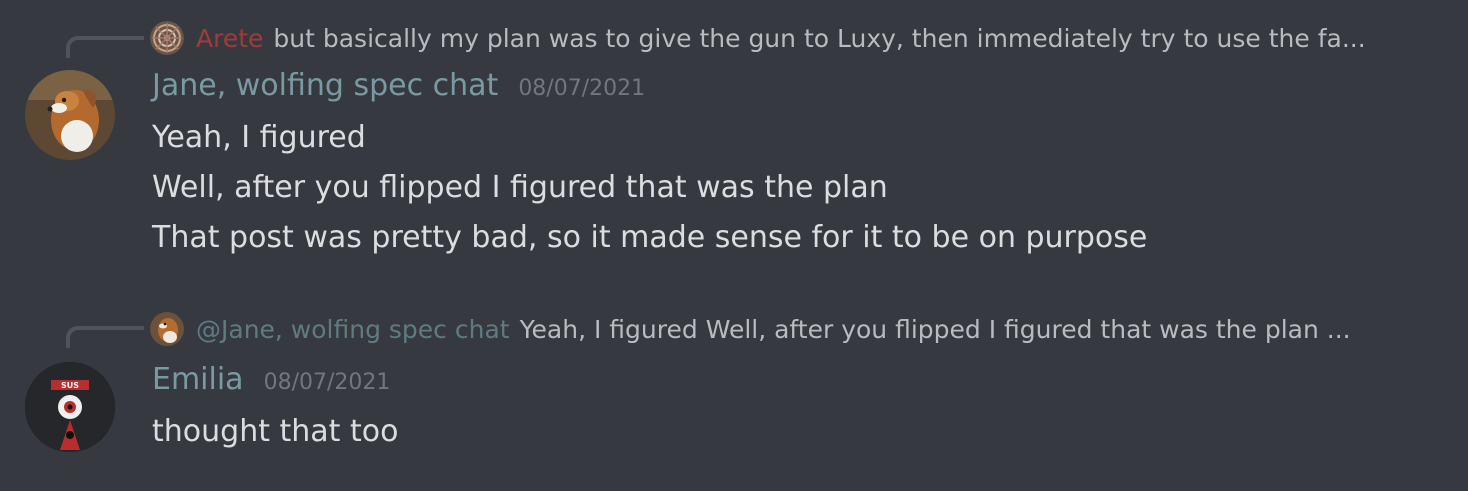 This screenshot has height=491, width=1468. What do you see at coordinates (70, 407) in the screenshot?
I see `sus-poster-avatar: SUS` at bounding box center [70, 407].